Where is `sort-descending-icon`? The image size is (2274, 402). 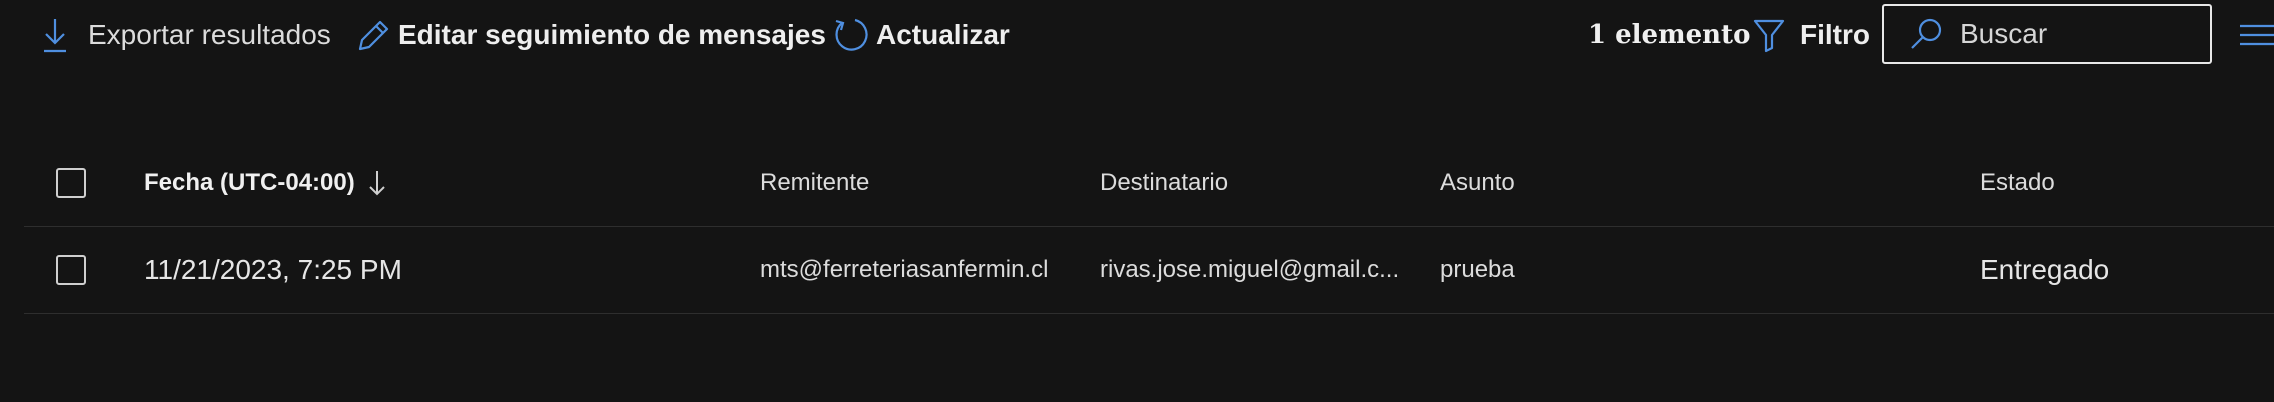 sort-descending-icon is located at coordinates (377, 183).